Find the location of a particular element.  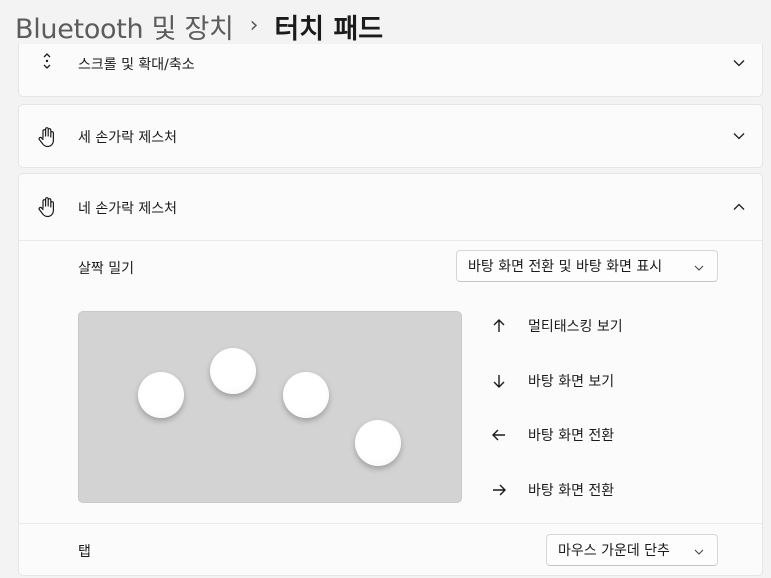

legend-item-up: 멀티태스킹 보기 is located at coordinates (556, 326).